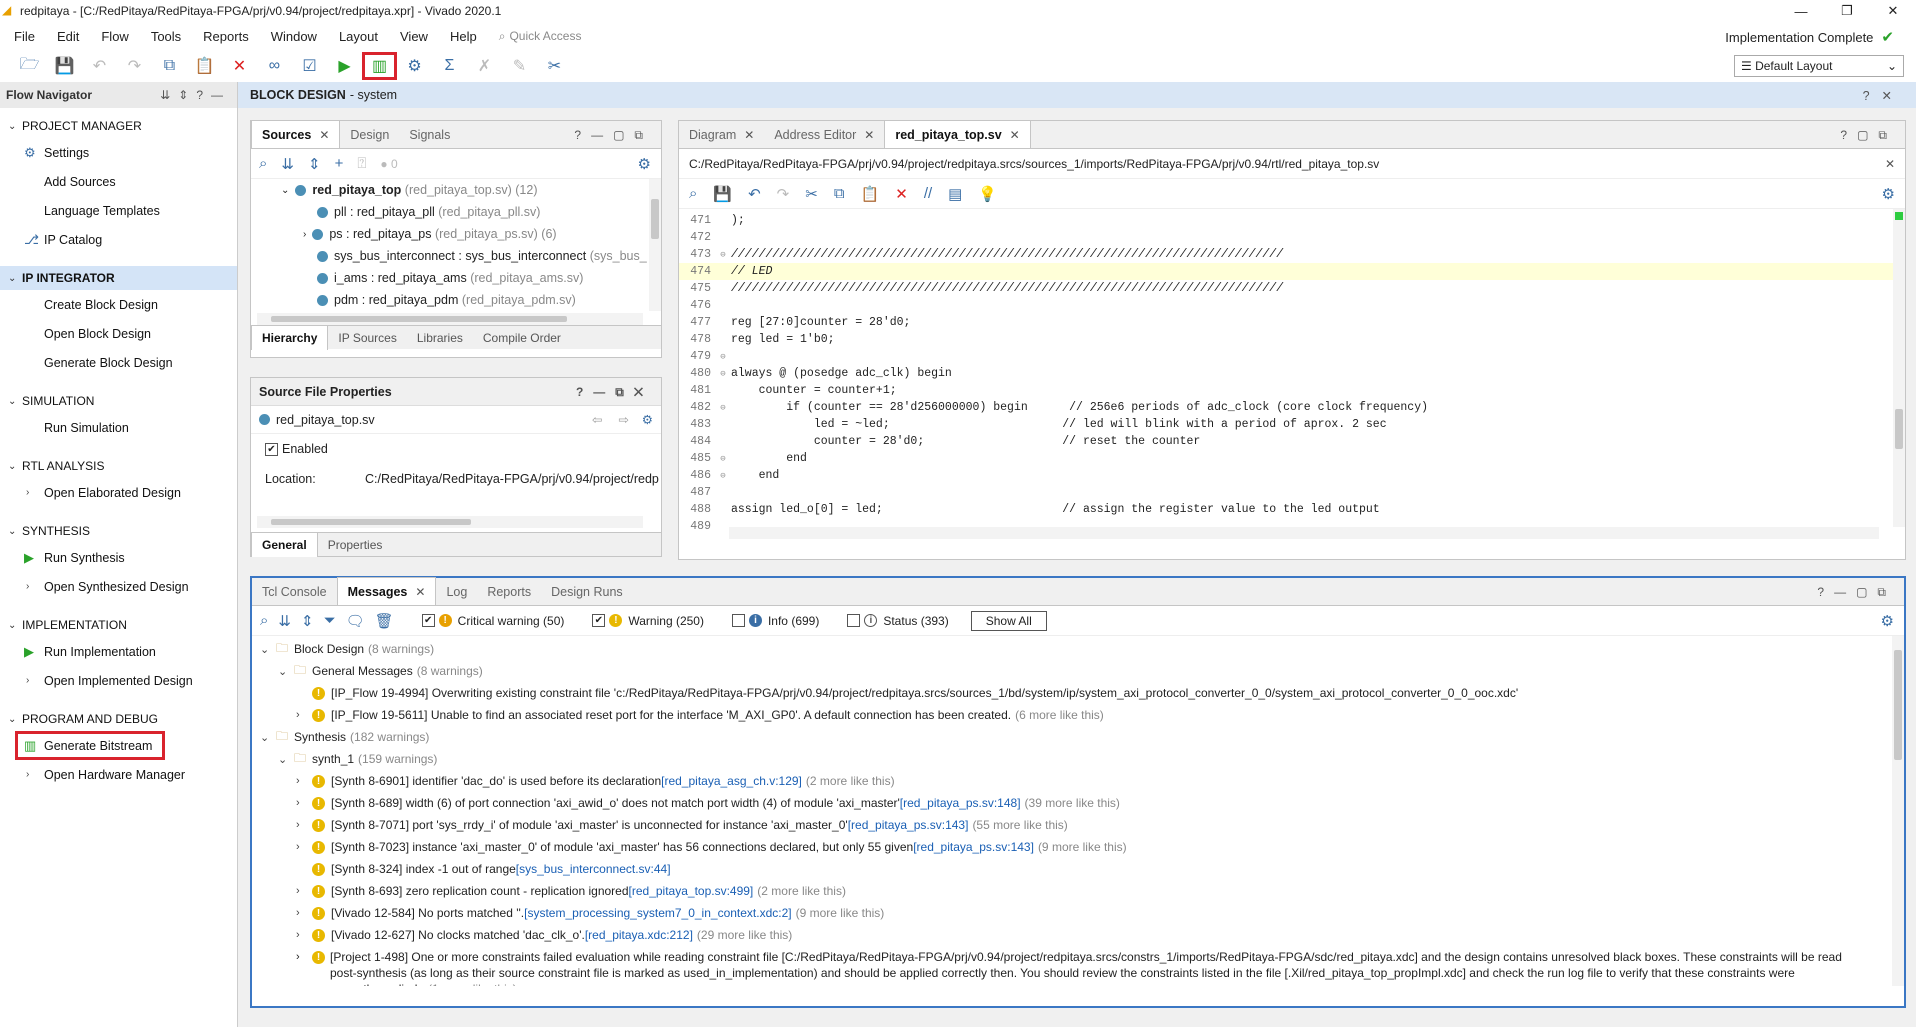  Describe the element at coordinates (274, 66) in the screenshot. I see `settings-auto-icon: ∞` at that location.